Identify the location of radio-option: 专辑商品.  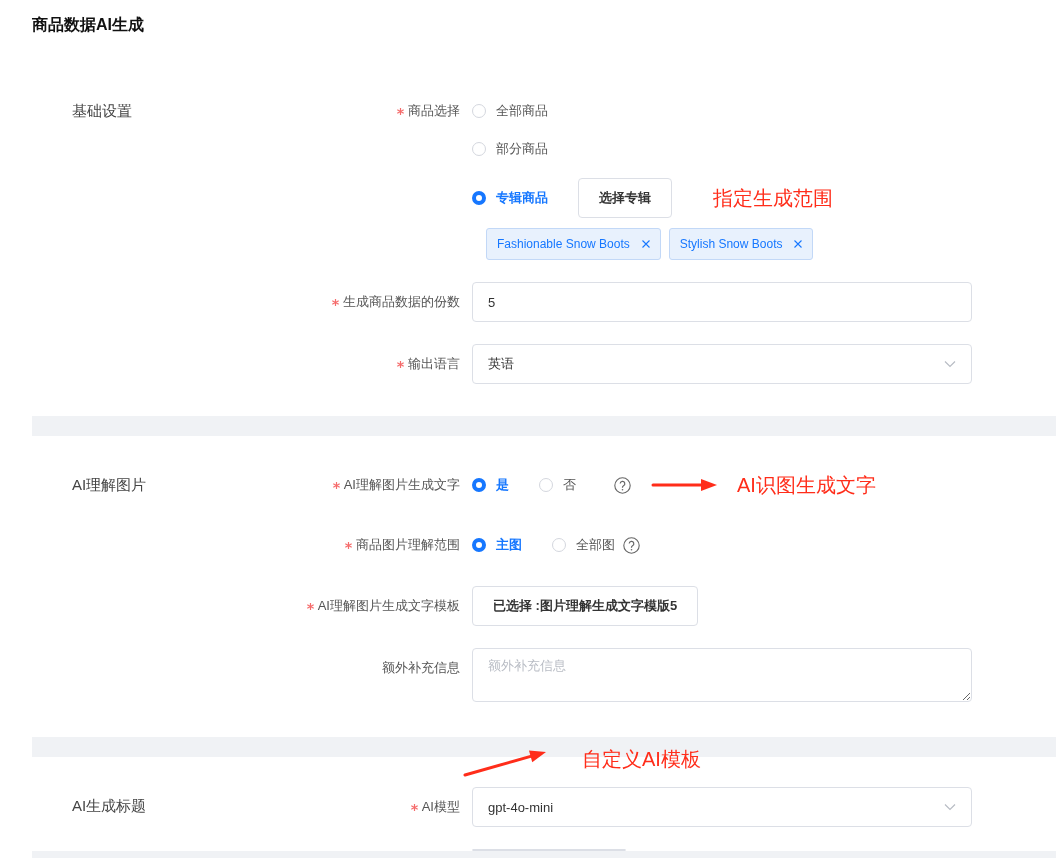
(510, 198).